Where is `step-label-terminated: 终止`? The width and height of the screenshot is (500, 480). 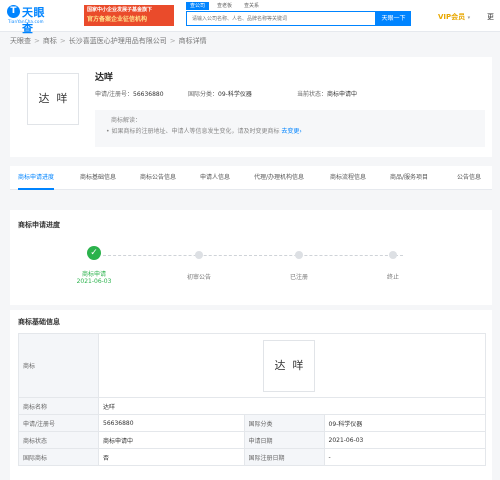 step-label-terminated: 终止 is located at coordinates (392, 277).